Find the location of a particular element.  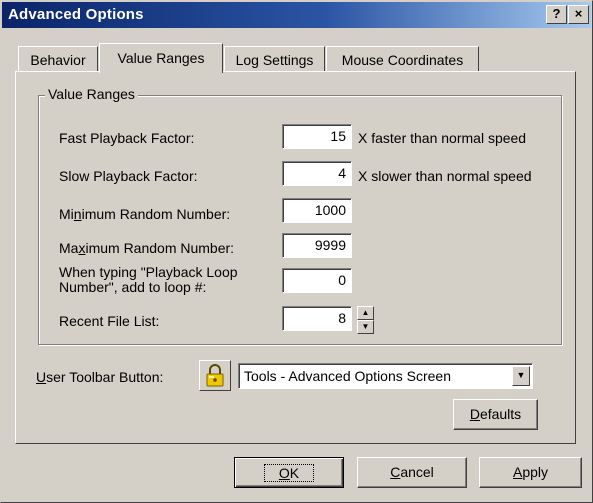

tab-behavior-label: Behavior is located at coordinates (58, 60).